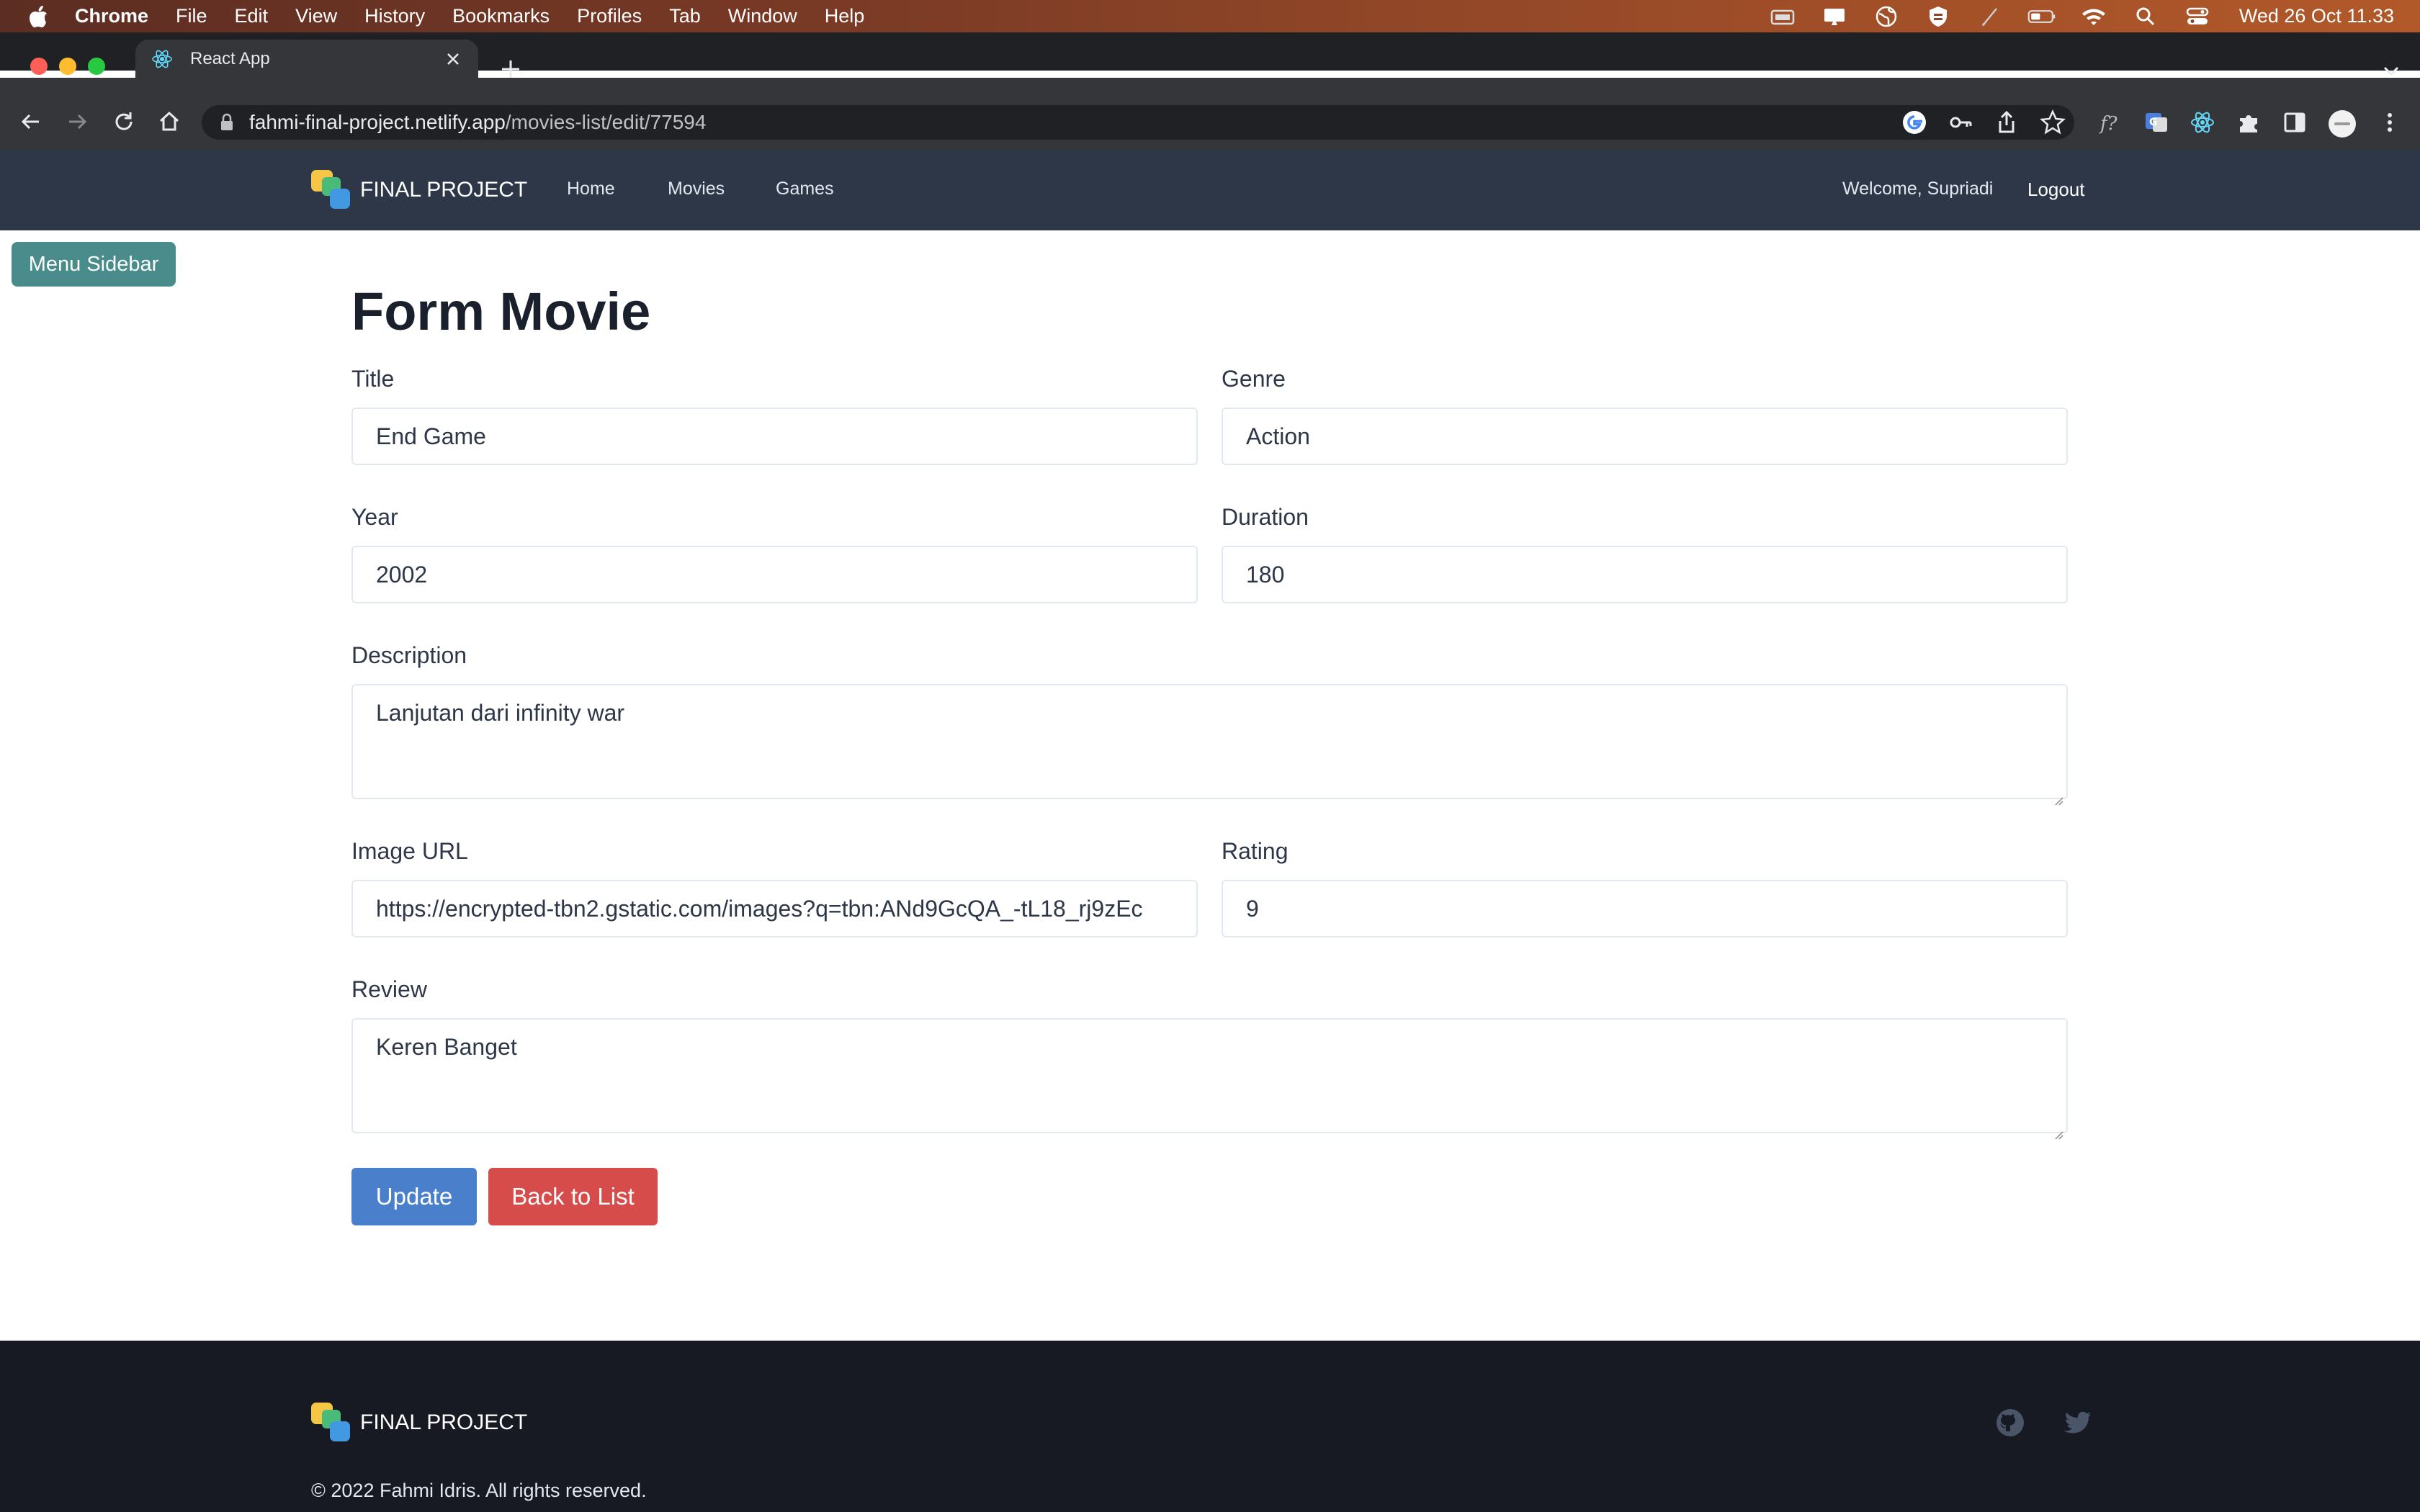 The height and width of the screenshot is (1512, 2420). What do you see at coordinates (2010, 1423) in the screenshot?
I see `github-icon` at bounding box center [2010, 1423].